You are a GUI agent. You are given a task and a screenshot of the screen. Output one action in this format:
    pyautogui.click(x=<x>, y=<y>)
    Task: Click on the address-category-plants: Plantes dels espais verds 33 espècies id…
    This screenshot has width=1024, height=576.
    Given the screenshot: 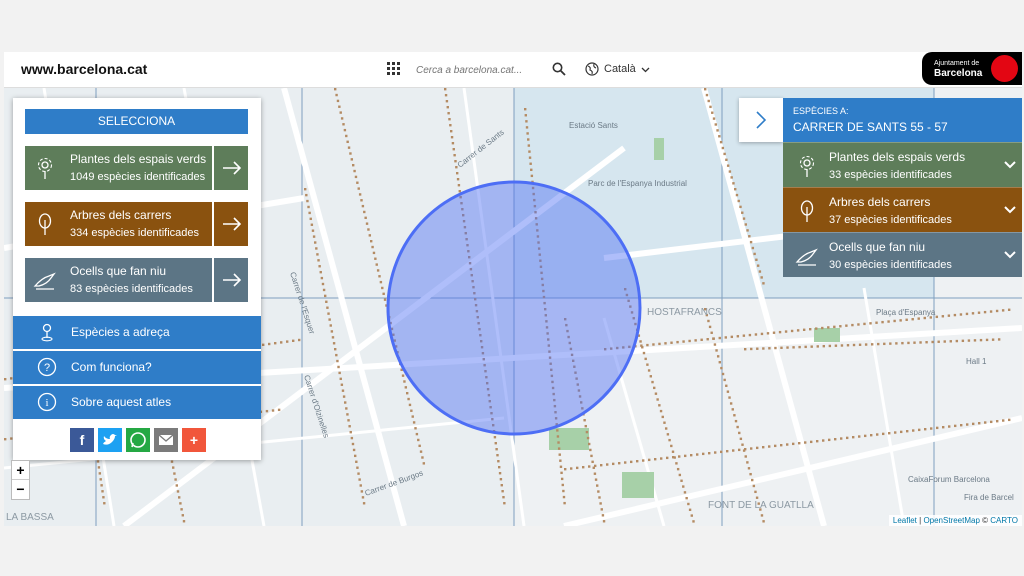 What is the action you would take?
    pyautogui.click(x=902, y=164)
    